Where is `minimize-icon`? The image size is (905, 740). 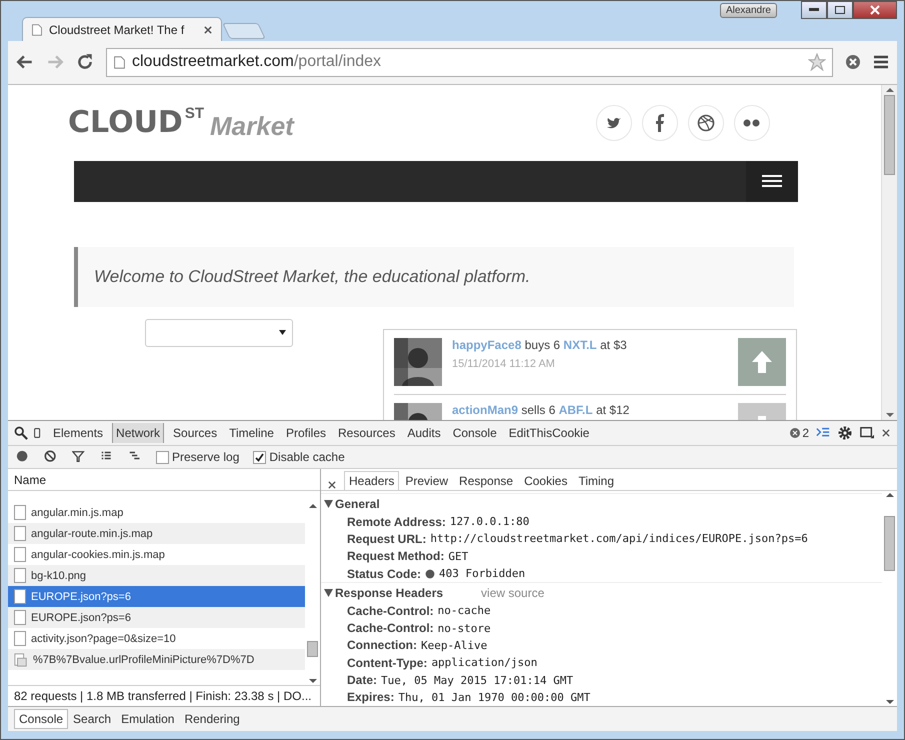
minimize-icon is located at coordinates (814, 10).